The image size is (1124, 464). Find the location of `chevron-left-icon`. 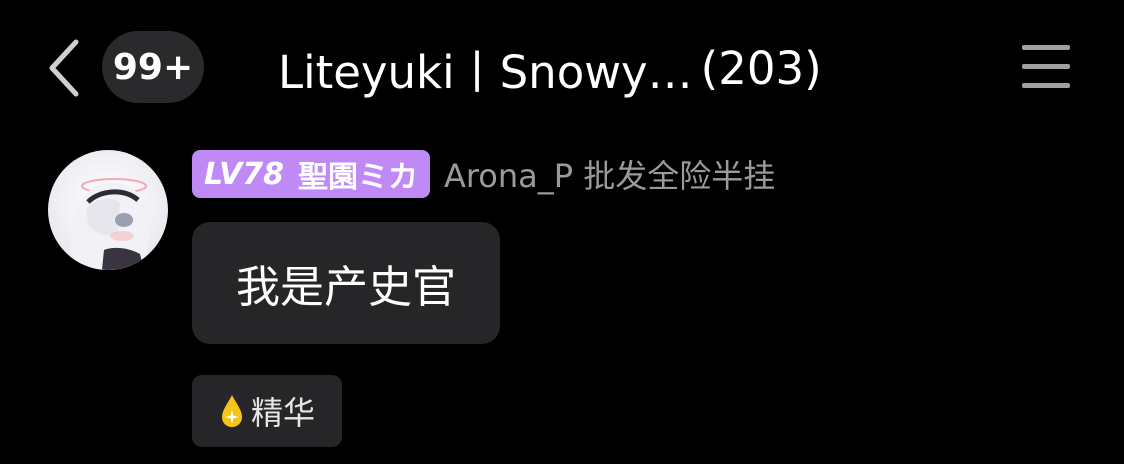

chevron-left-icon is located at coordinates (64, 68).